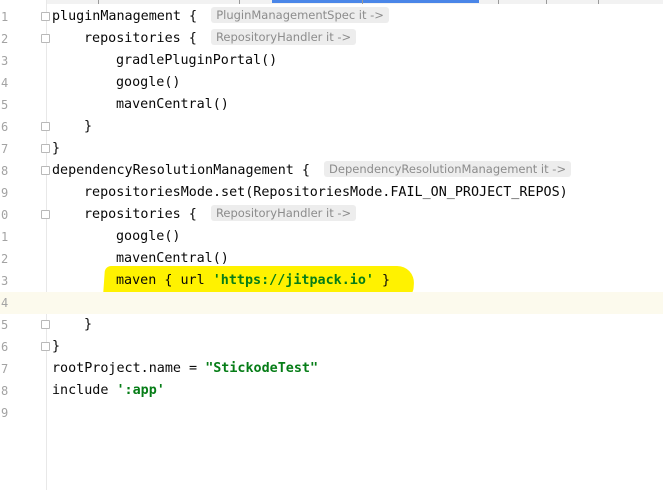  What do you see at coordinates (331, 369) in the screenshot?
I see `code-line: 7 rootProject.name = "StickodeTest"` at bounding box center [331, 369].